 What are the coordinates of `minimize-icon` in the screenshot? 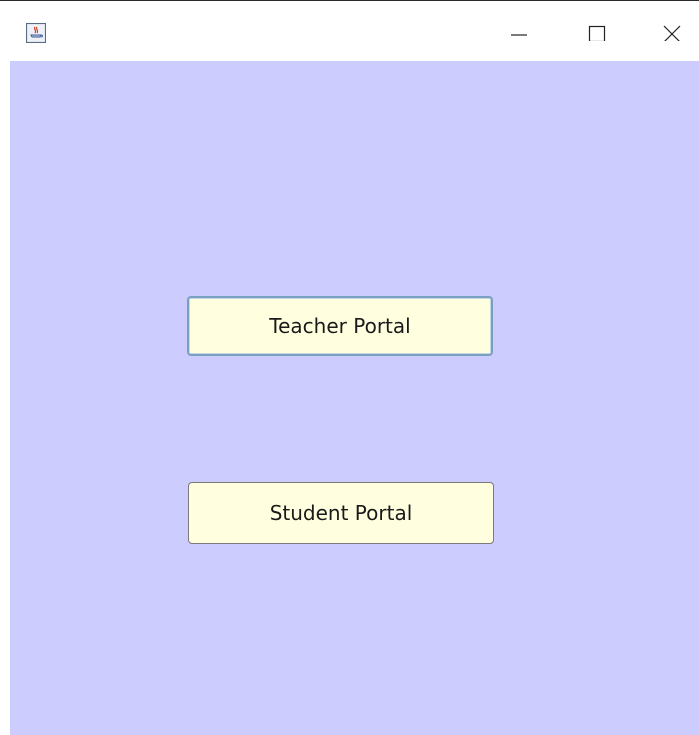 It's located at (519, 34).